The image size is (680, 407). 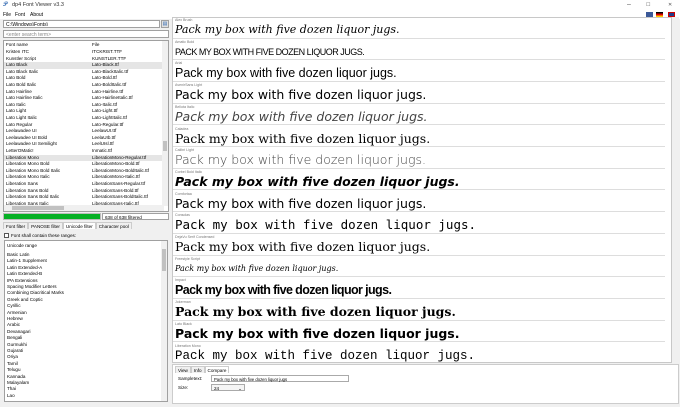 I want to click on table-row: Lato Bold Italic Lato-BoldItalic.ttf, so click(x=84, y=85).